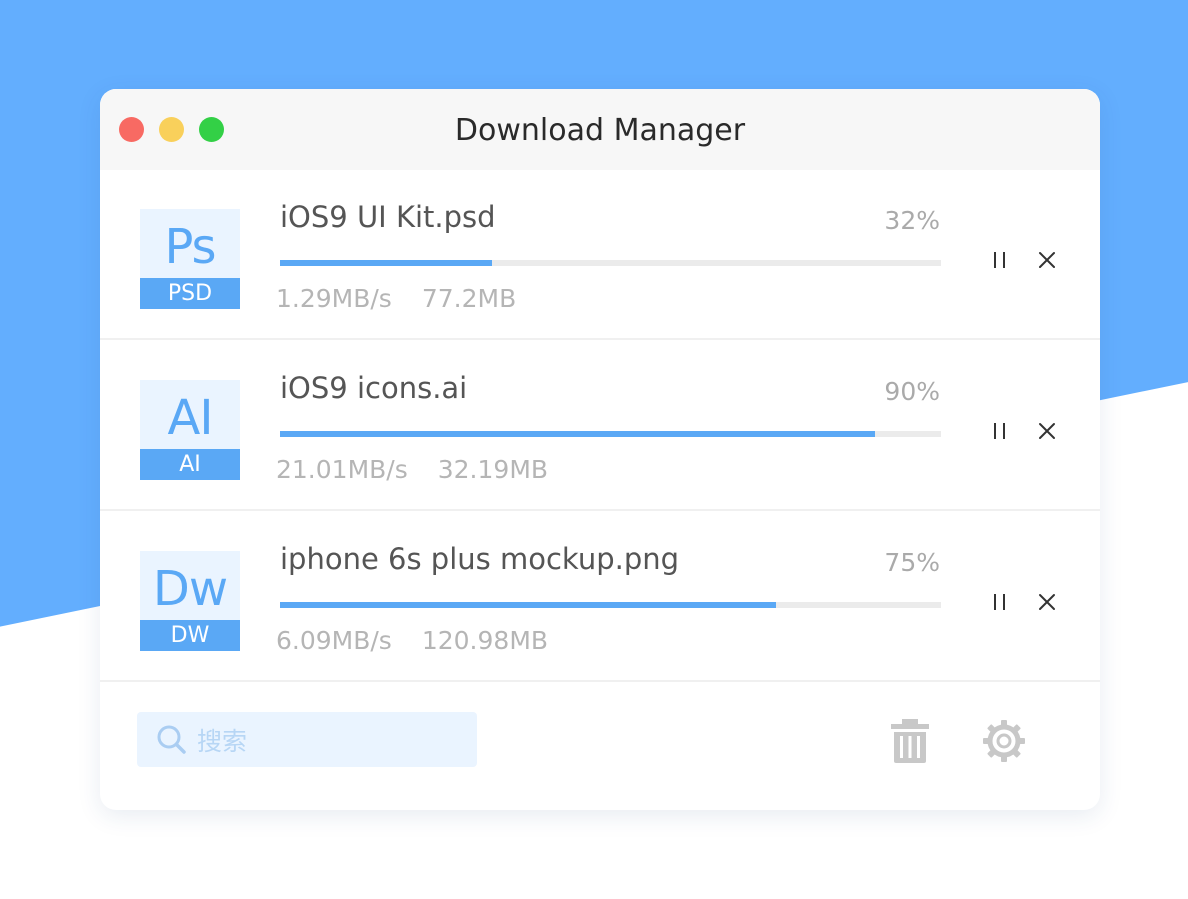  I want to click on file-size: 120.98MB, so click(485, 640).